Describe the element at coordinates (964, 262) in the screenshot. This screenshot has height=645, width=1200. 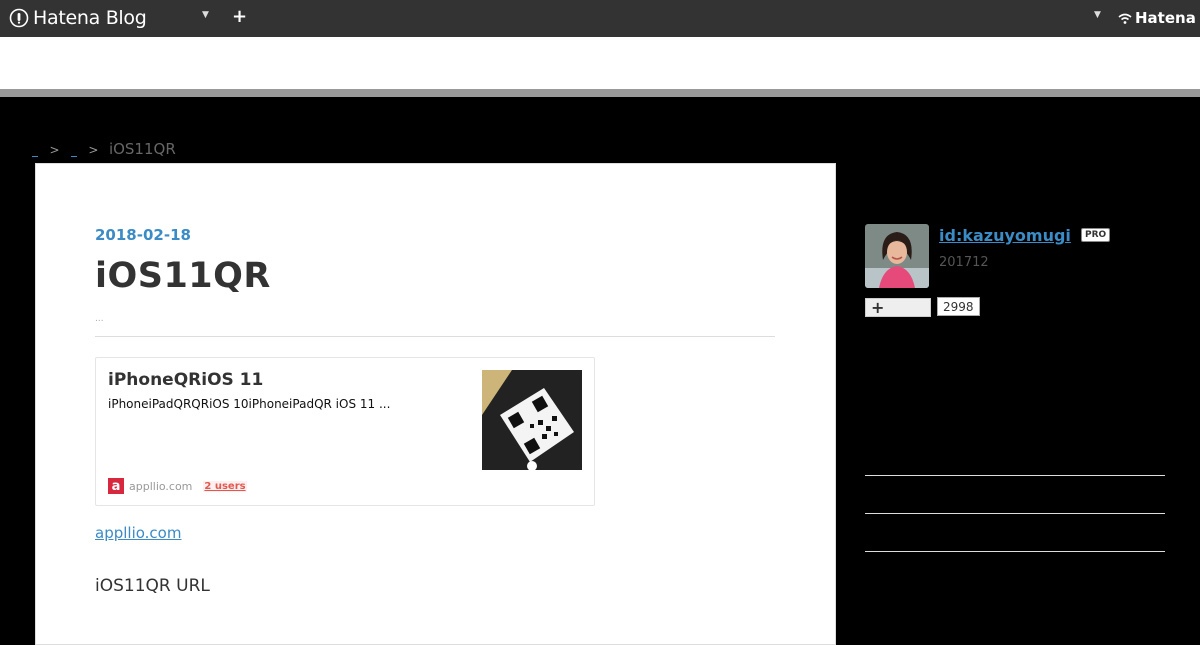
I see `profile-since: 201712` at that location.